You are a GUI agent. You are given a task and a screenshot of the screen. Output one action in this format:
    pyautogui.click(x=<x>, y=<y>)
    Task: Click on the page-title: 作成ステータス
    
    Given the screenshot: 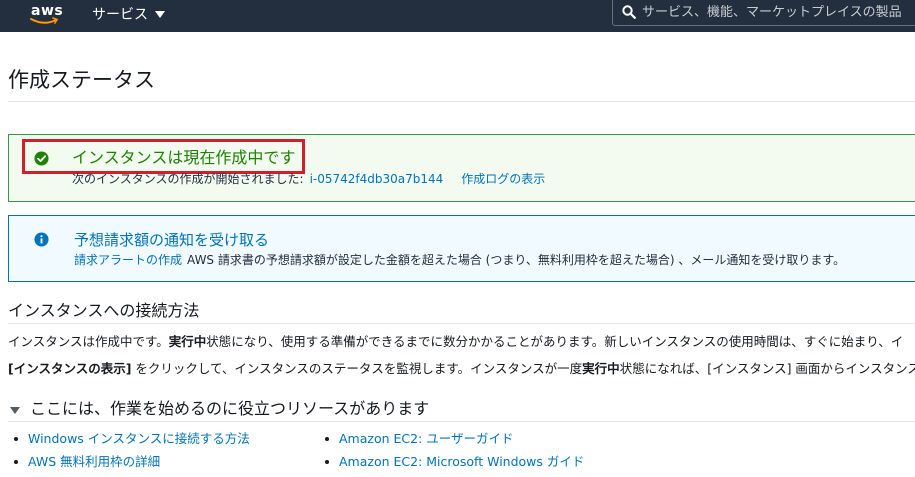 What is the action you would take?
    pyautogui.click(x=81, y=80)
    